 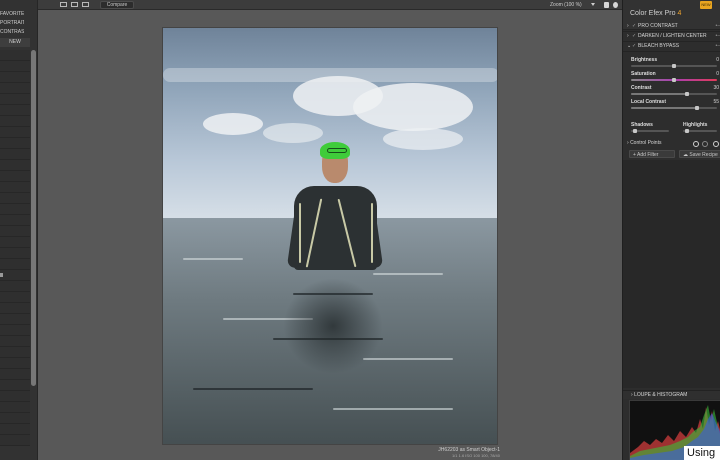 I want to click on slider-fill, so click(x=659, y=94).